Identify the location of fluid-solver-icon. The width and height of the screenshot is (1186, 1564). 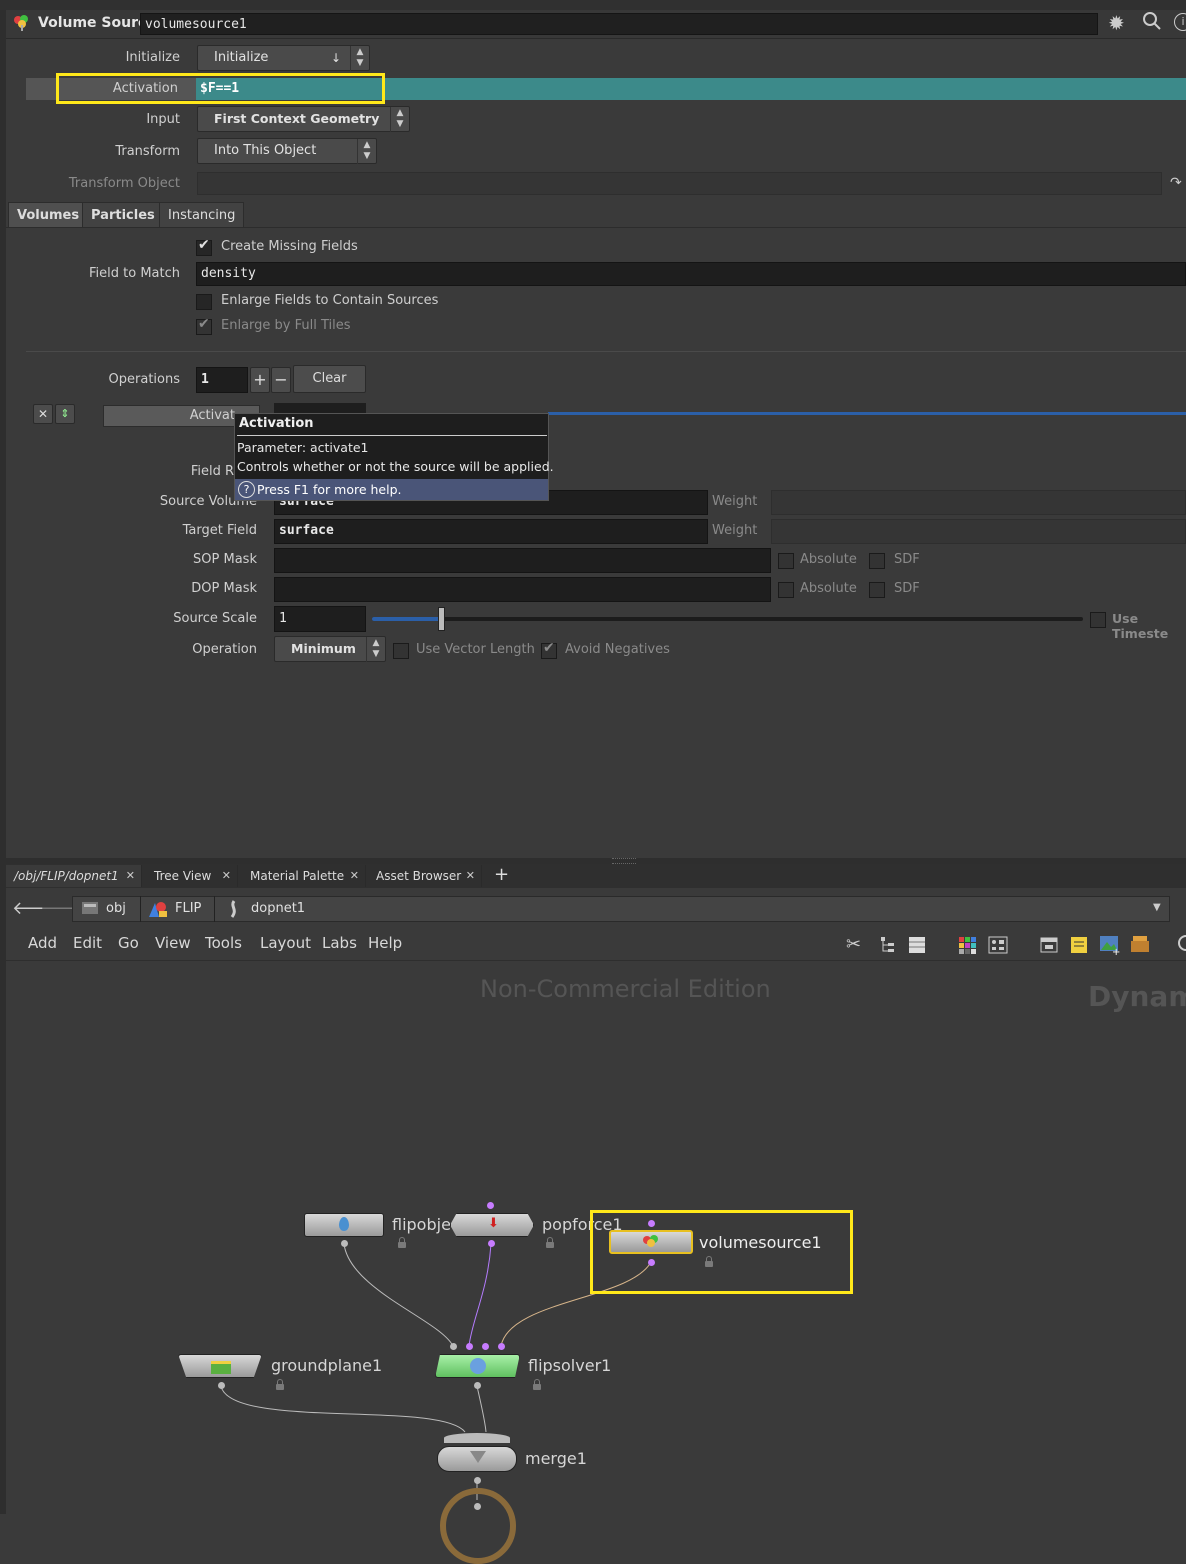
(478, 1366).